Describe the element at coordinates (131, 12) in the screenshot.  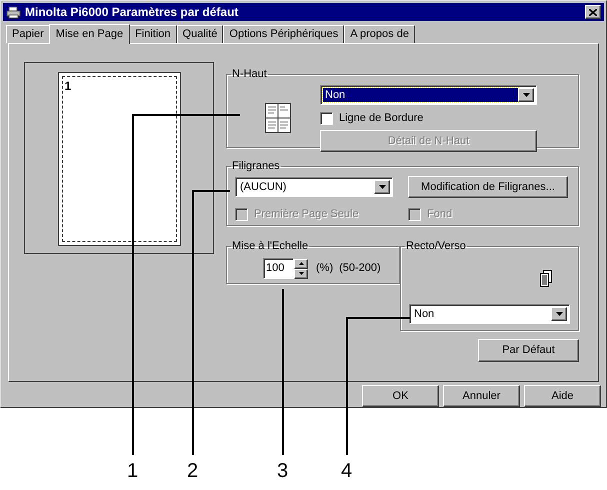
I see `window-title: Minolta Pi6000 Paramètres par défaut` at that location.